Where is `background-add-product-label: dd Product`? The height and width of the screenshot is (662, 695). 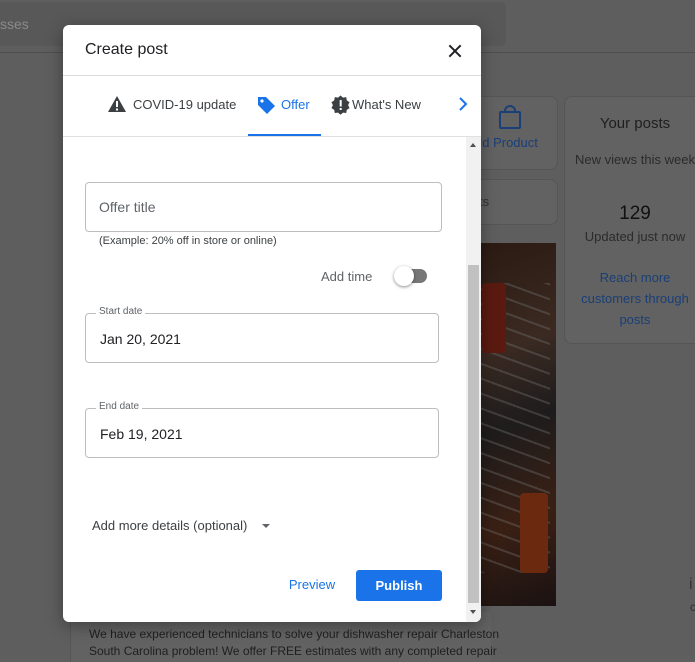 background-add-product-label: dd Product is located at coordinates (506, 142).